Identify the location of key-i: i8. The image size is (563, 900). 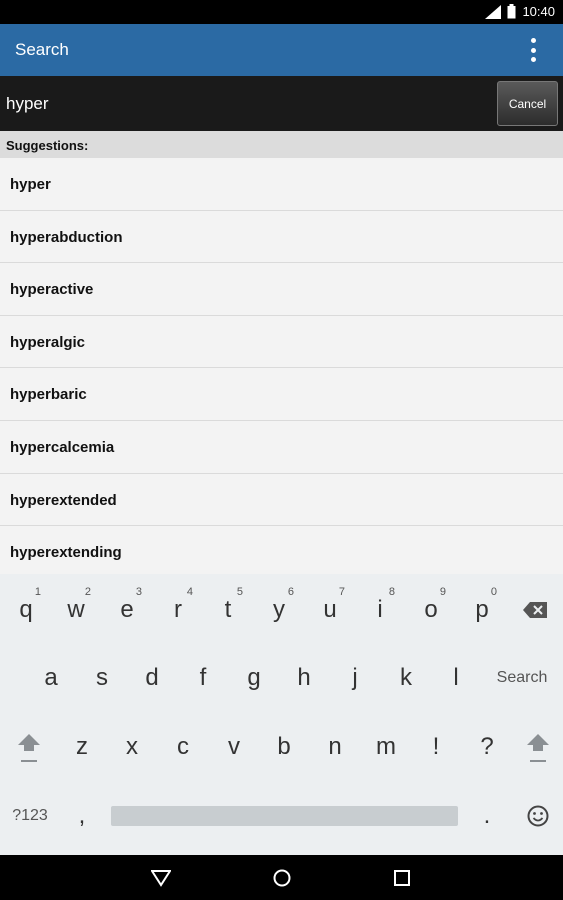
(380, 610).